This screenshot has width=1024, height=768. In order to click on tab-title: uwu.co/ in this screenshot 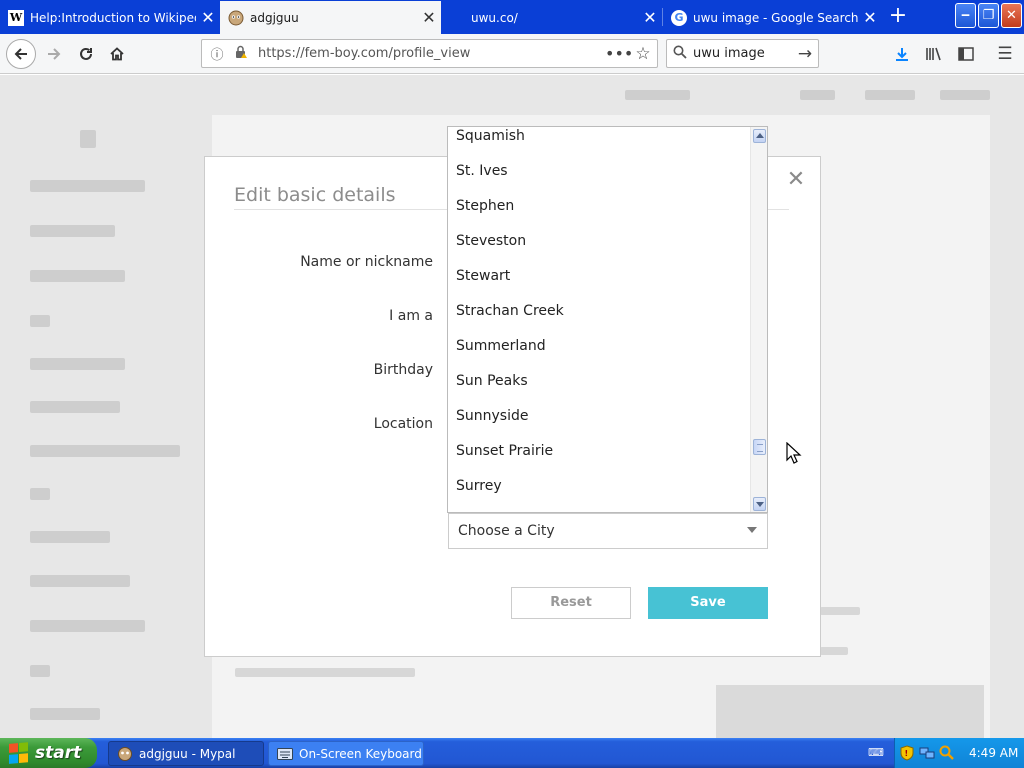, I will do `click(494, 17)`.